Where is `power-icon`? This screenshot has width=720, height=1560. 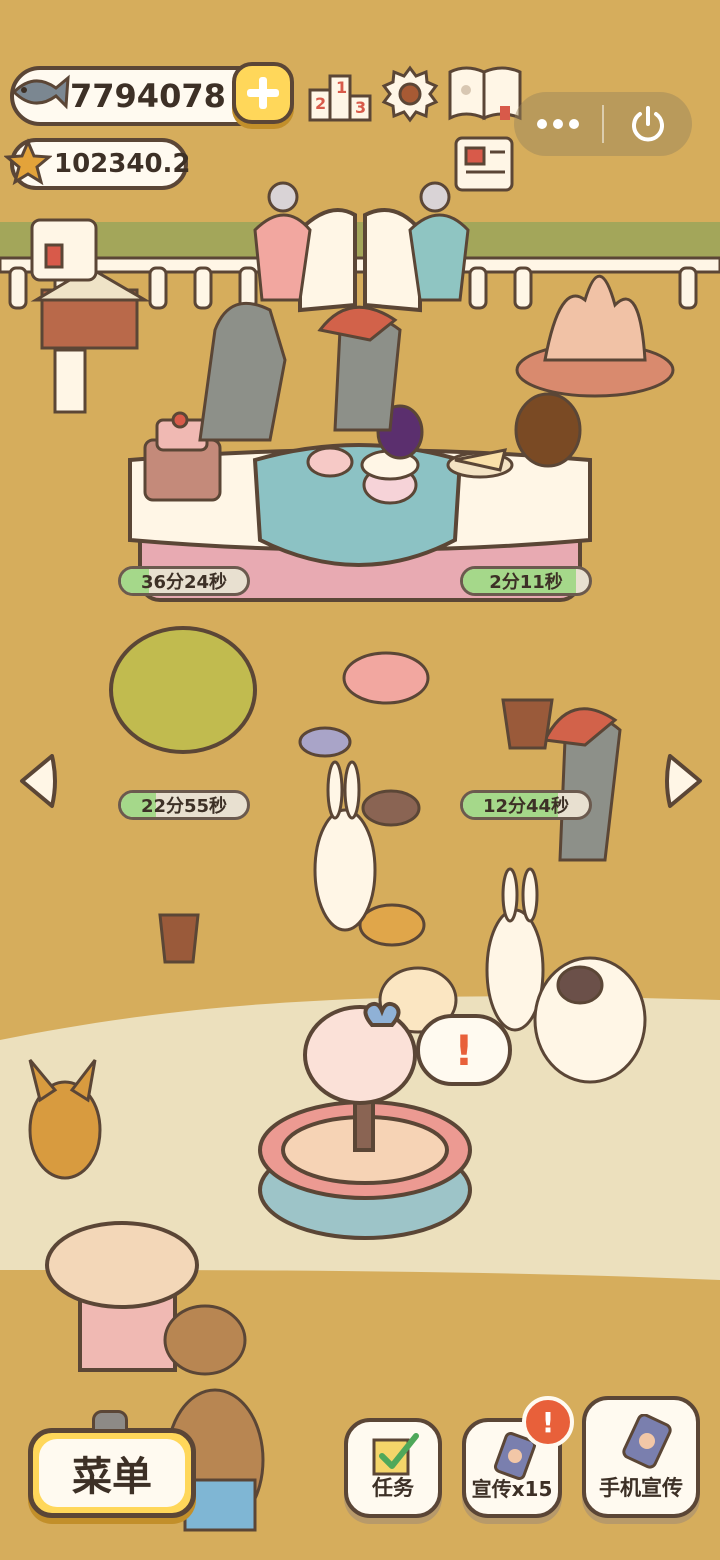 power-icon is located at coordinates (648, 124).